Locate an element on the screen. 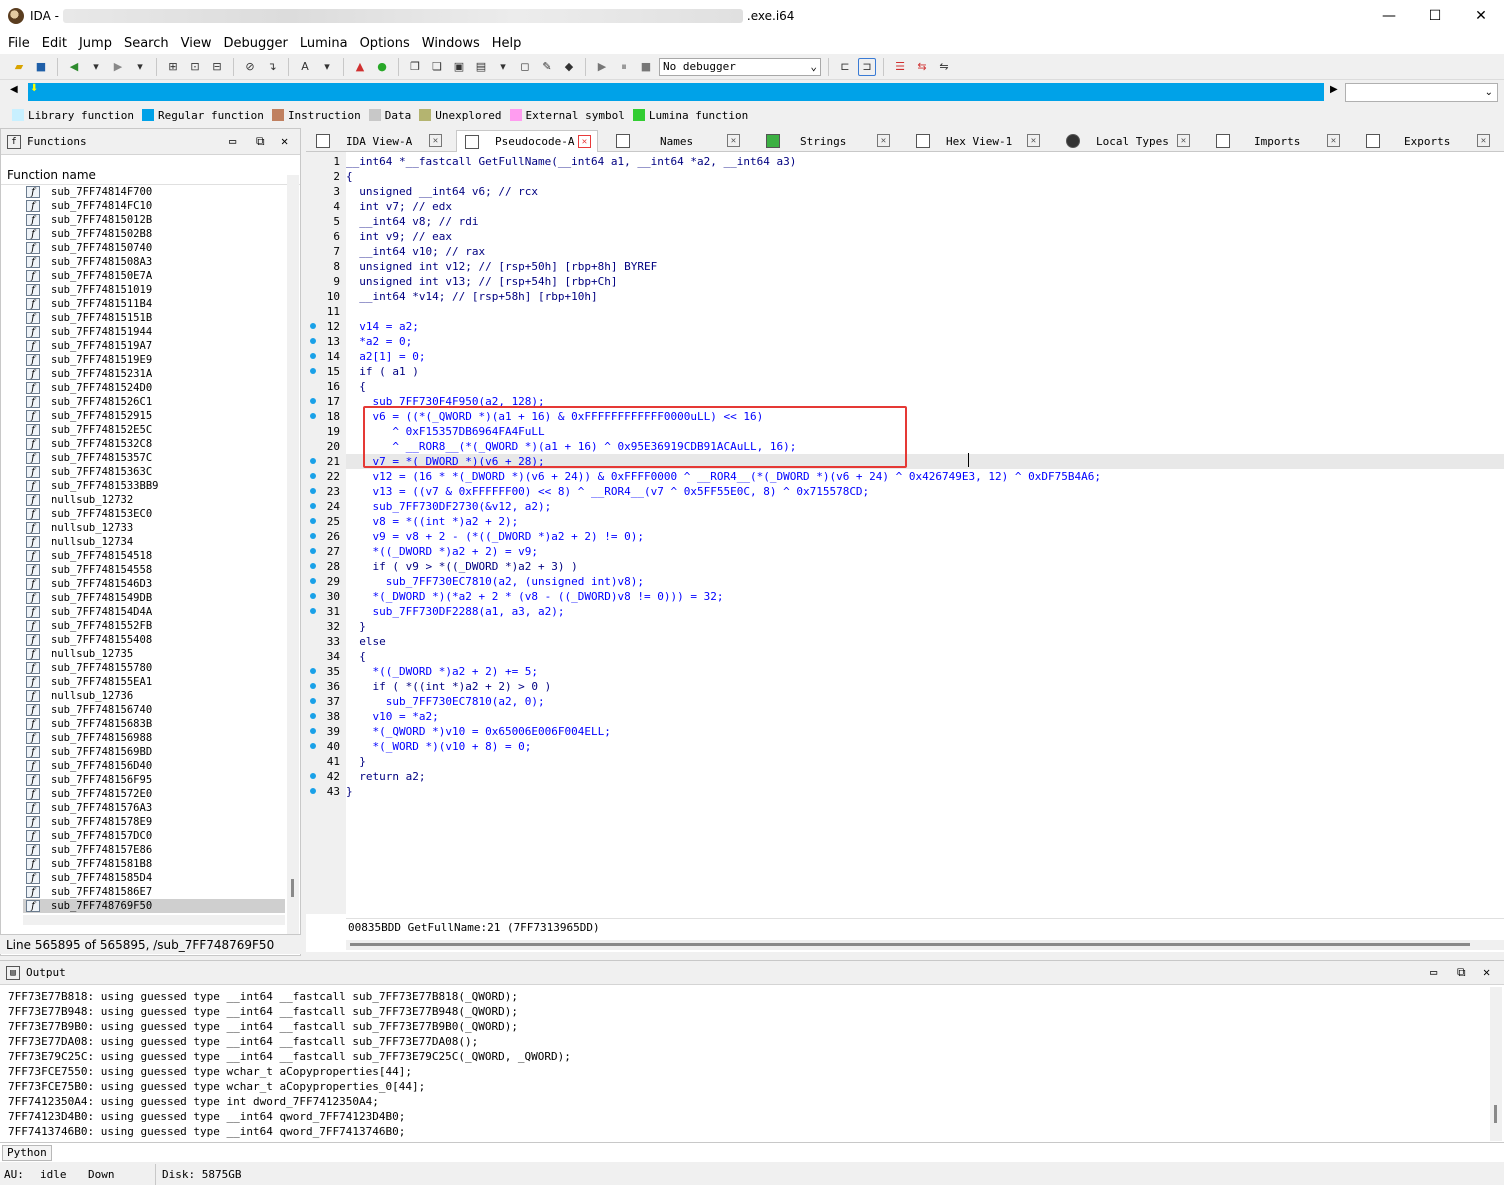 This screenshot has height=1185, width=1504. code-line: sub_7FF730DF2288(a1, a3, a2); is located at coordinates (455, 611).